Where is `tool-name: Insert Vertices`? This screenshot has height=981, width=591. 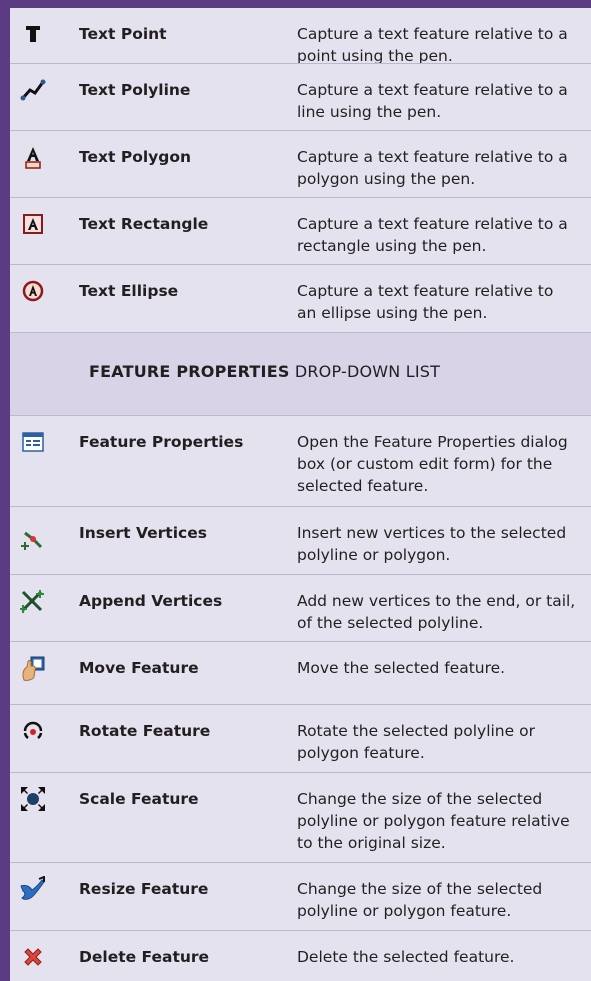 tool-name: Insert Vertices is located at coordinates (143, 533).